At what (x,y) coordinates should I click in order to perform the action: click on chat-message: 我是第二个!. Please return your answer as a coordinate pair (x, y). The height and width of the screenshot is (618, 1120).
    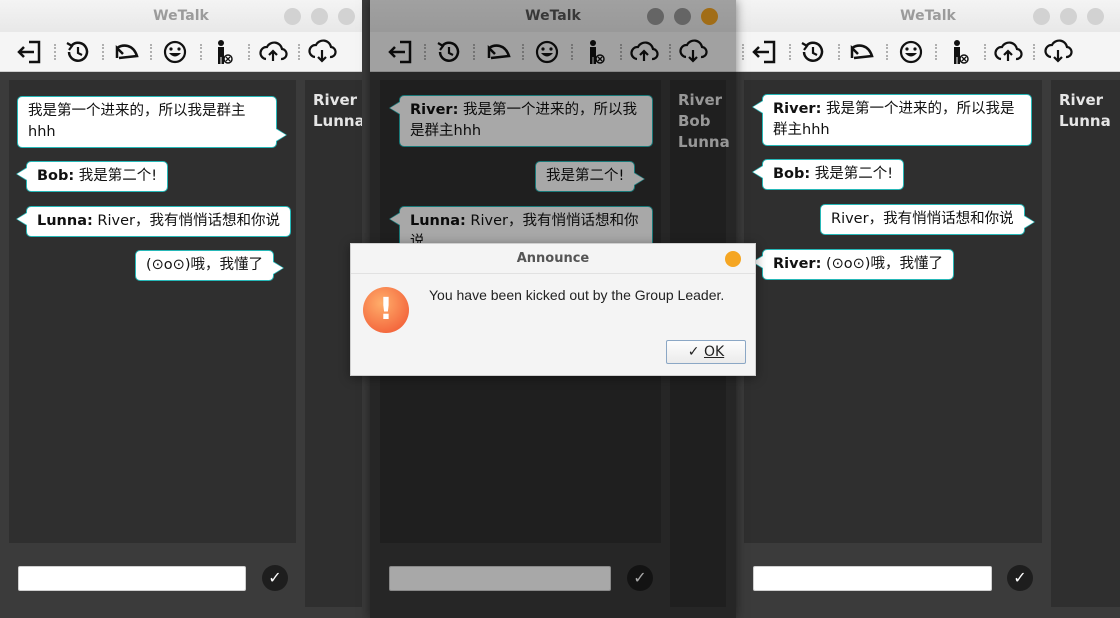
    Looking at the image, I should click on (590, 176).